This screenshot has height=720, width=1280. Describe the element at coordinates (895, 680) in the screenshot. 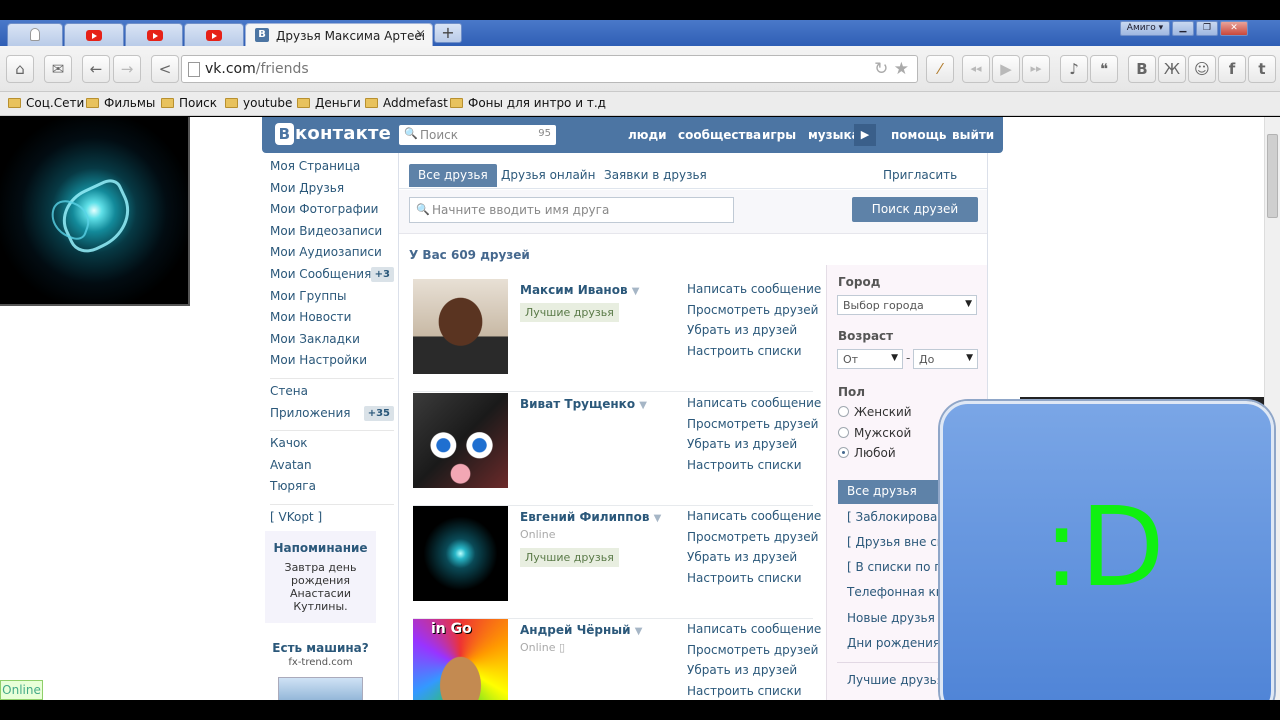

I see `list-best-friends: Лучшие друзья` at that location.